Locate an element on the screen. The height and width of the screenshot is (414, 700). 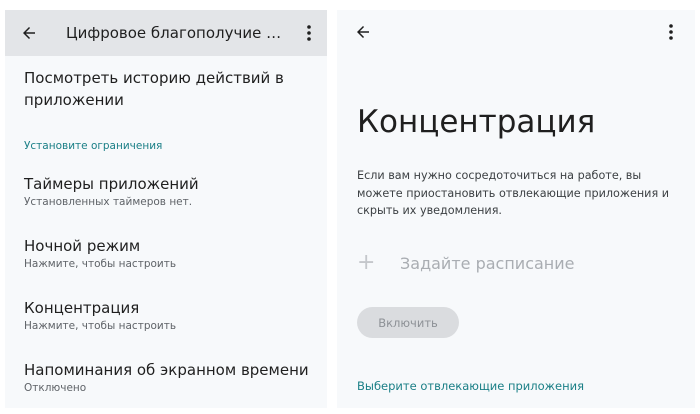
view-history-label: Посмотреть историю действий в приложении is located at coordinates (154, 89).